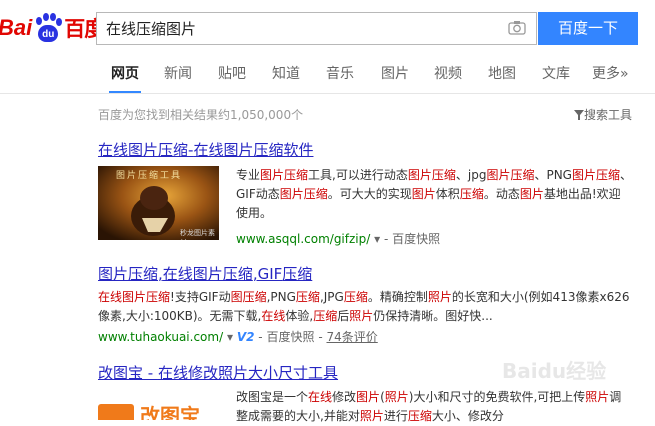 Image resolution: width=655 pixels, height=426 pixels. Describe the element at coordinates (554, 371) in the screenshot. I see `baidu-jingyan-watermark: Baidu经验` at that location.